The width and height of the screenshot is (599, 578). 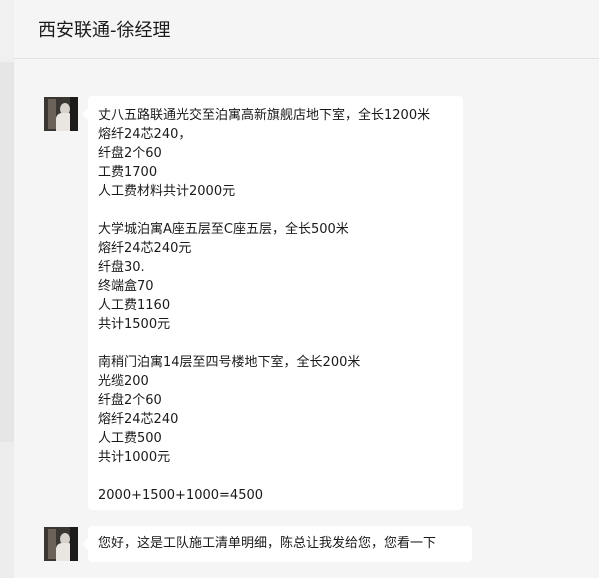 What do you see at coordinates (306, 29) in the screenshot?
I see `chat-header: 西安联通-徐经理` at bounding box center [306, 29].